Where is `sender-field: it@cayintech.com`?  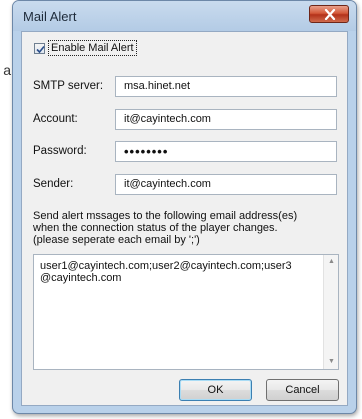
sender-field: it@cayintech.com is located at coordinates (226, 184).